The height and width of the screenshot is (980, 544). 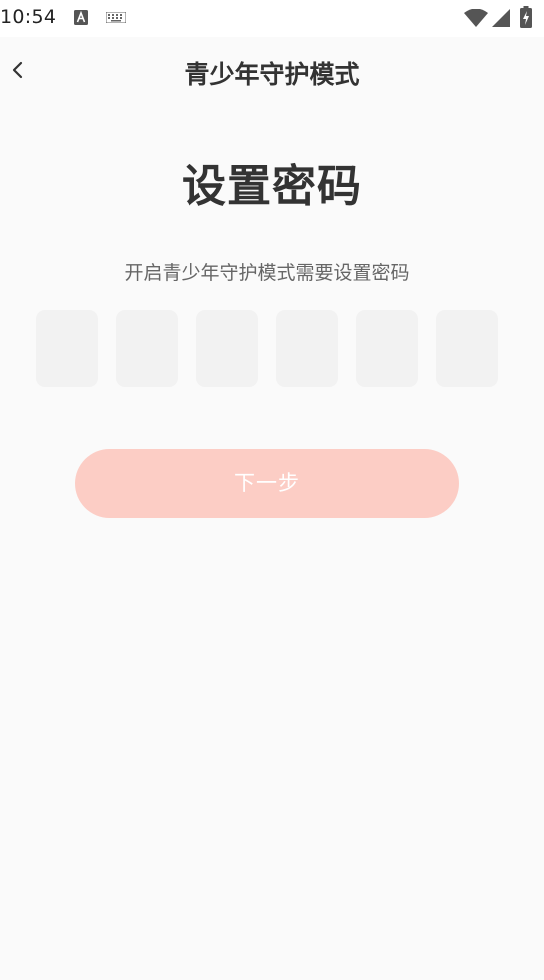 I want to click on signal-icon, so click(x=501, y=18).